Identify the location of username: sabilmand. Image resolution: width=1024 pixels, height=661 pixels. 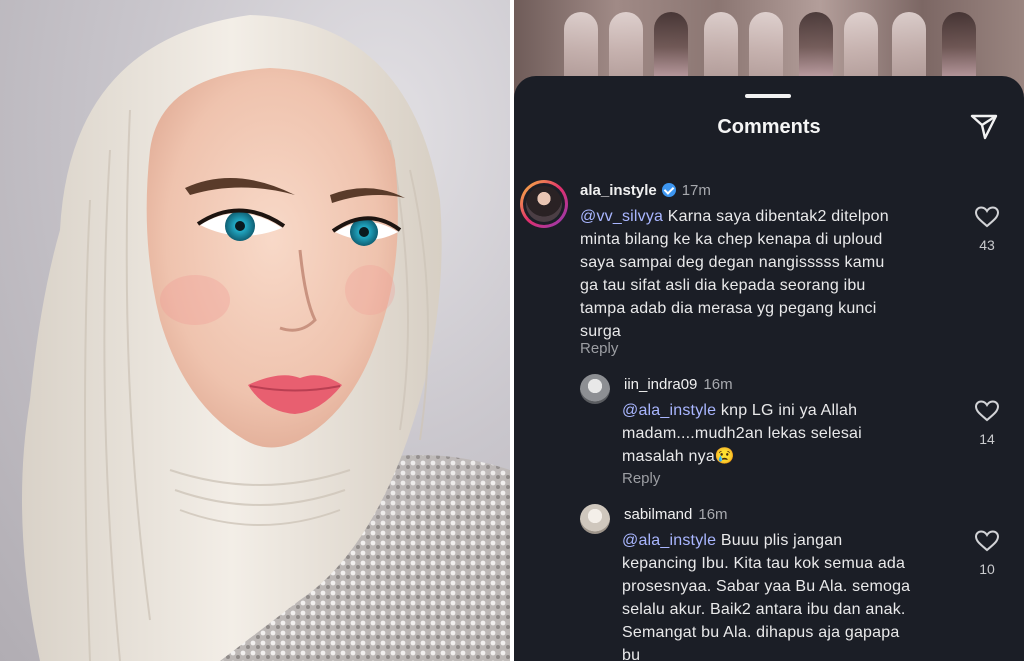
(658, 514).